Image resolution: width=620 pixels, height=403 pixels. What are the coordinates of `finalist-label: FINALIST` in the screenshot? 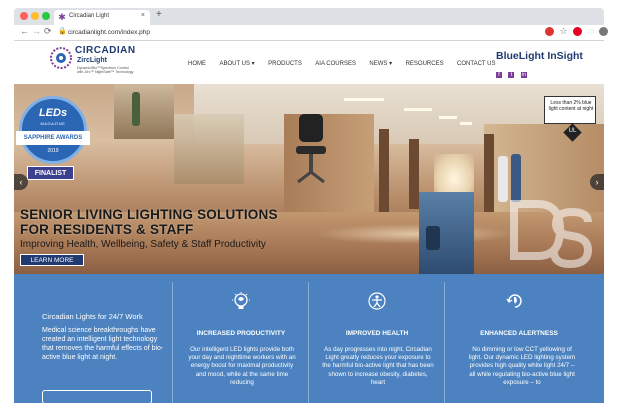 It's located at (50, 173).